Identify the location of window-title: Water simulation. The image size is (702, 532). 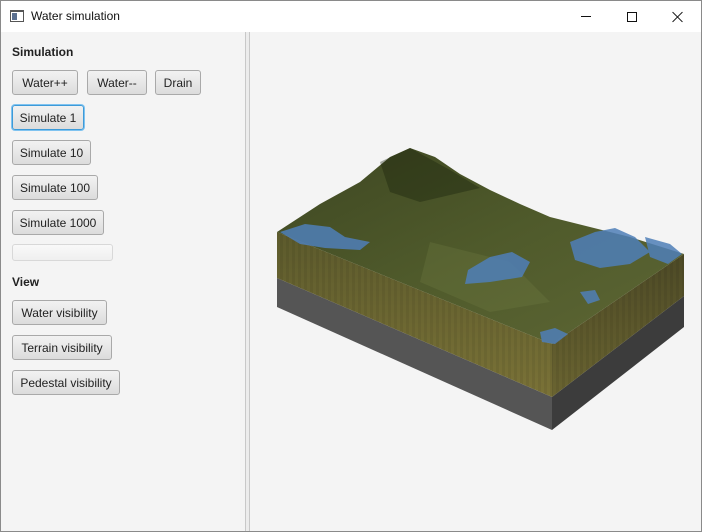
(75, 16).